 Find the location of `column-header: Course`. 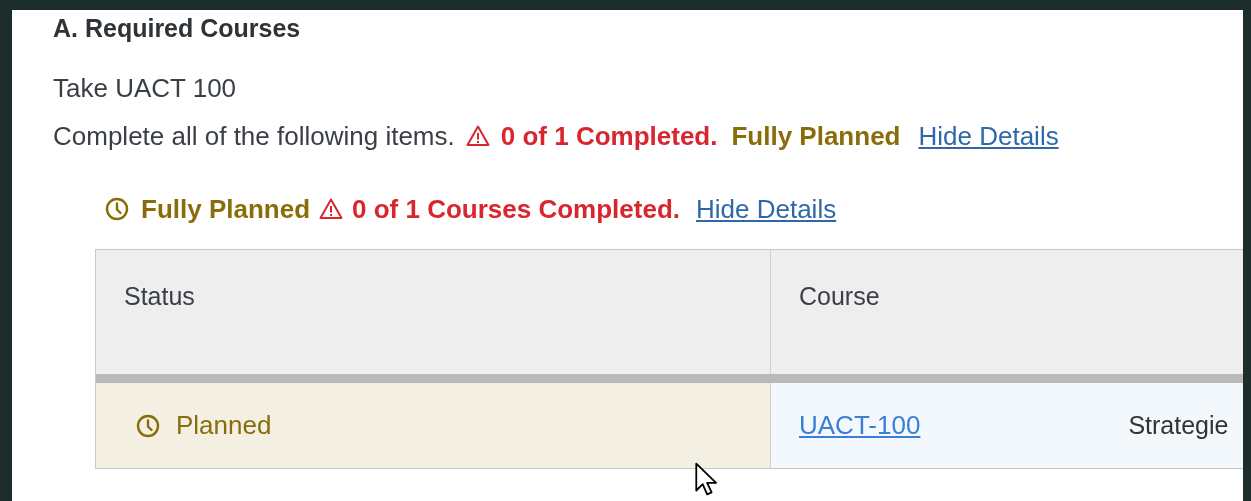

column-header: Course is located at coordinates (839, 296).